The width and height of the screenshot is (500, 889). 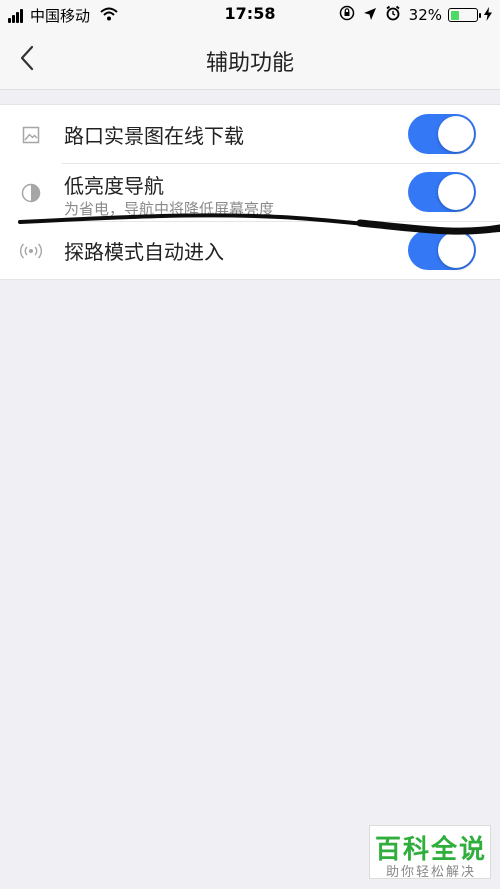 I want to click on status-right: 32%, so click(x=411, y=15).